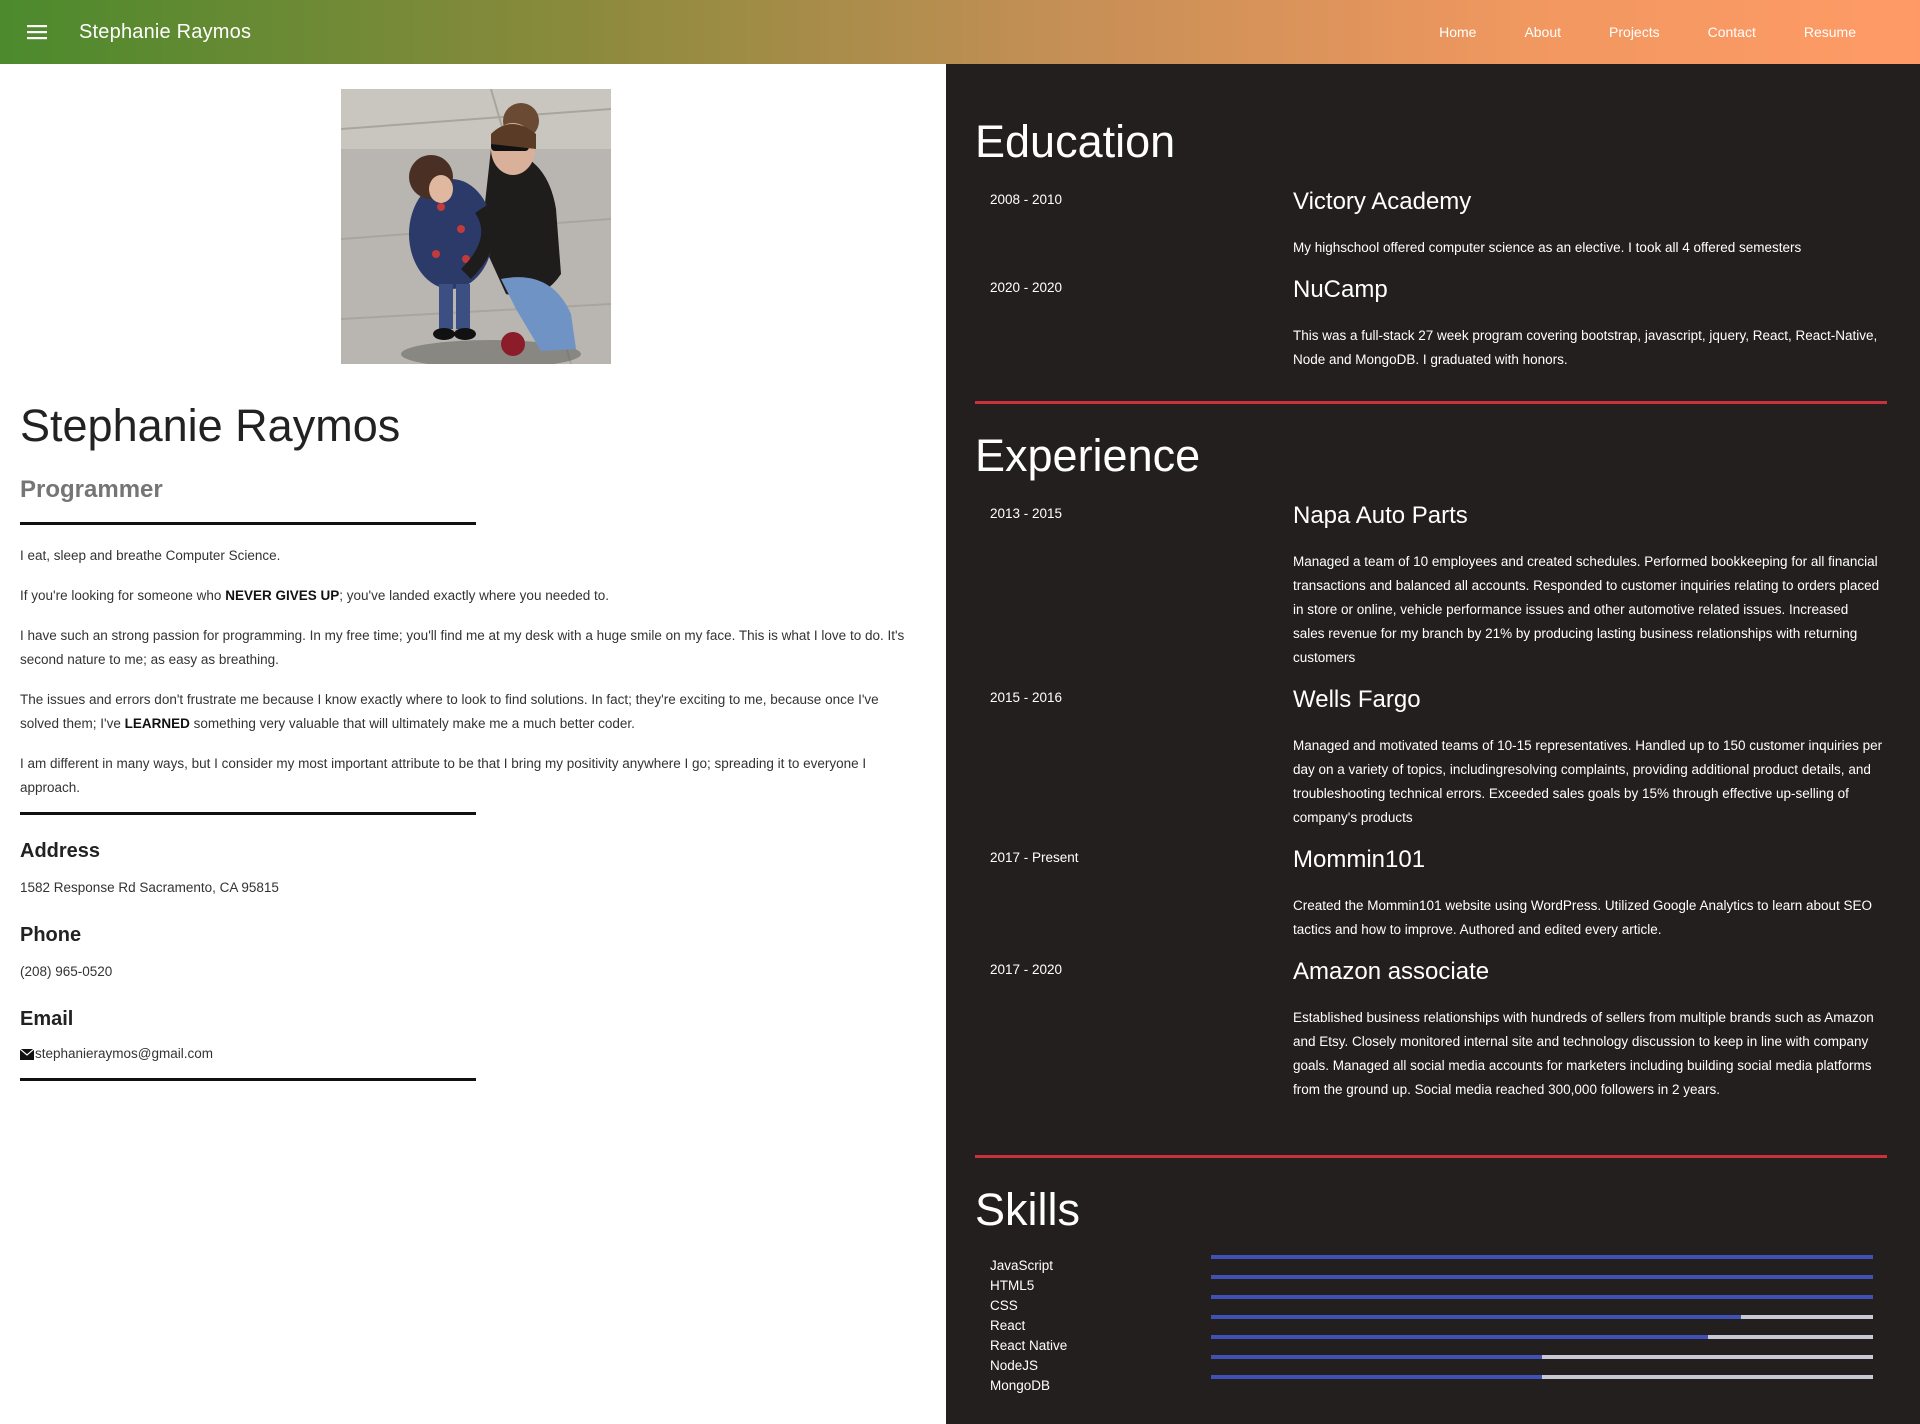 The width and height of the screenshot is (1920, 1424). What do you see at coordinates (1034, 857) in the screenshot?
I see `experience-dates: 2017 - Present` at bounding box center [1034, 857].